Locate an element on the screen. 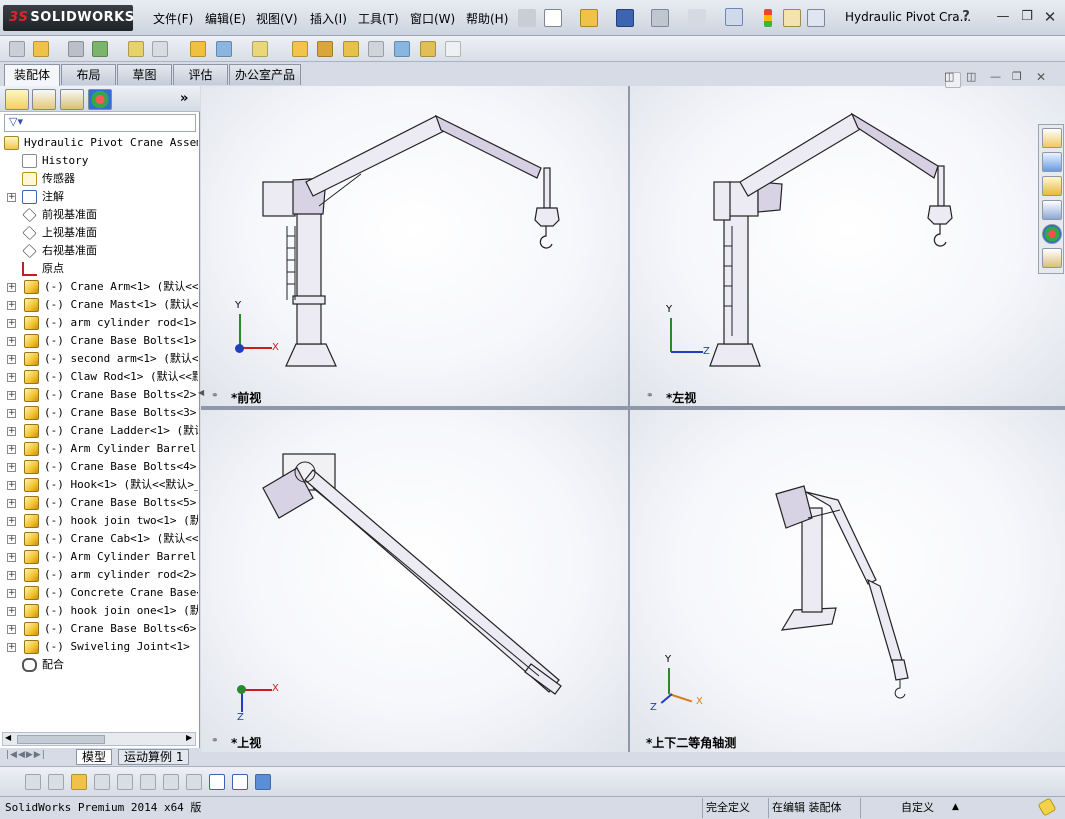 Image resolution: width=1065 pixels, height=819 pixels. menu-view: 视图(V) is located at coordinates (277, 19).